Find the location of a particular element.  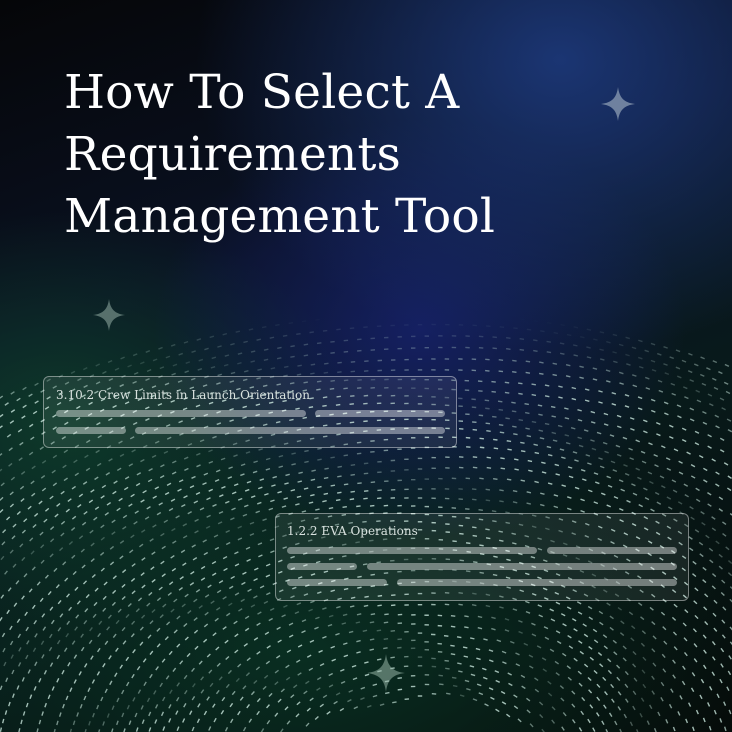

title-line-2: Requirements is located at coordinates (232, 154).